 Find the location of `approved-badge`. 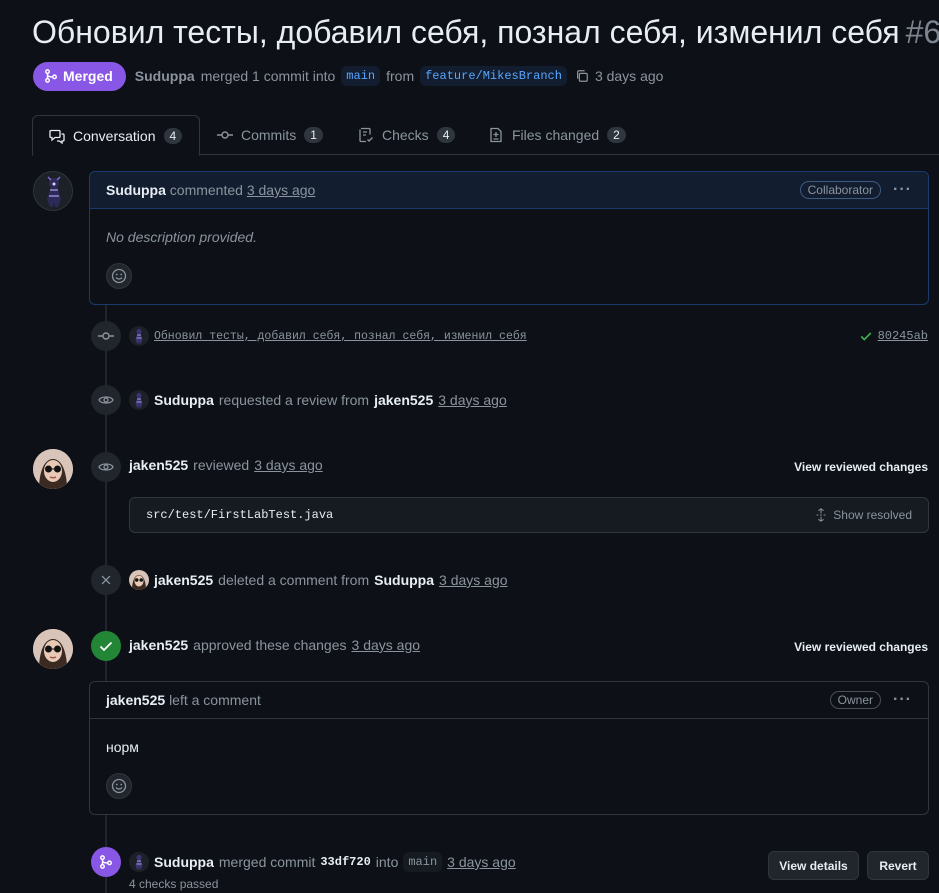

approved-badge is located at coordinates (106, 646).